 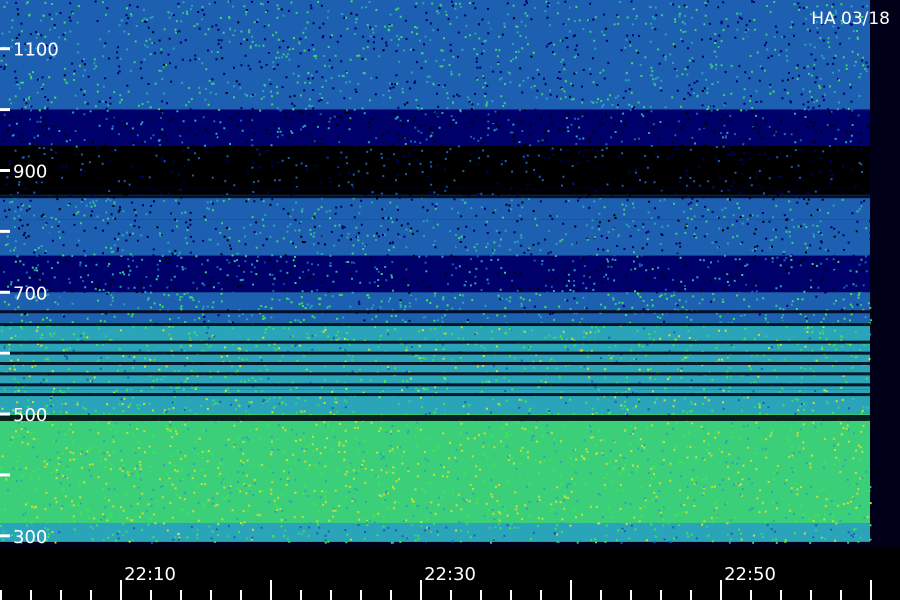 What do you see at coordinates (750, 574) in the screenshot?
I see `x-tick-label: 22:50` at bounding box center [750, 574].